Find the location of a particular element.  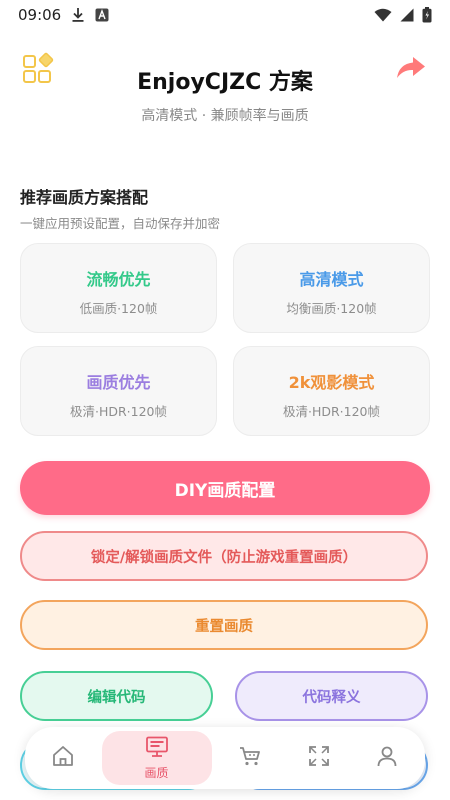

preset-title: 2k观影模式 is located at coordinates (331, 382).